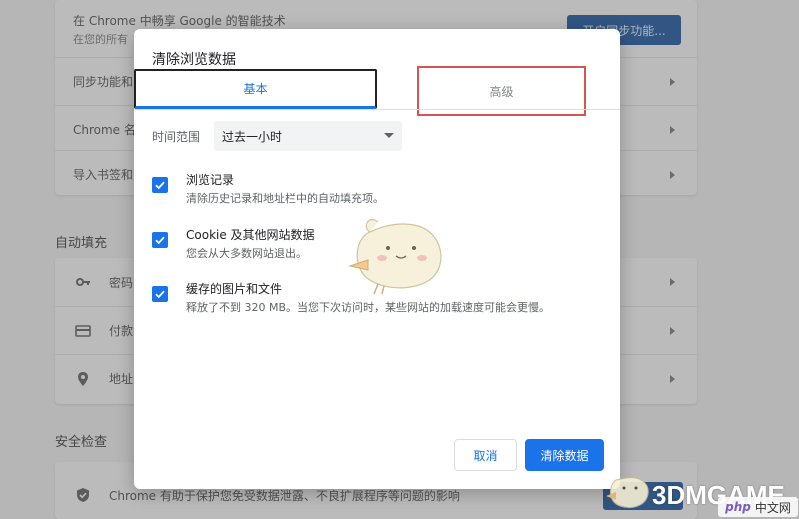  What do you see at coordinates (738, 507) in the screenshot?
I see `watermark-php-text: php` at bounding box center [738, 507].